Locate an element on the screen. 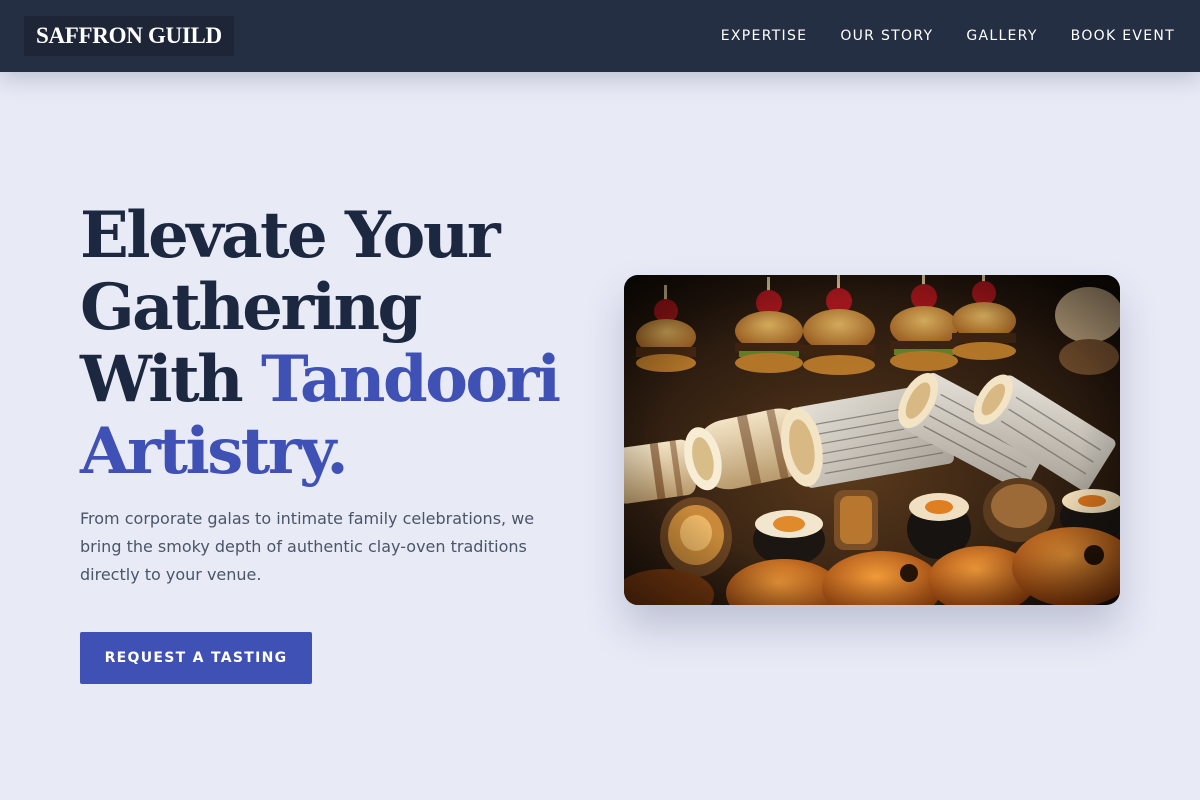 Image resolution: width=1200 pixels, height=800 pixels. brand-logo: SAFFRON GUILD is located at coordinates (129, 36).